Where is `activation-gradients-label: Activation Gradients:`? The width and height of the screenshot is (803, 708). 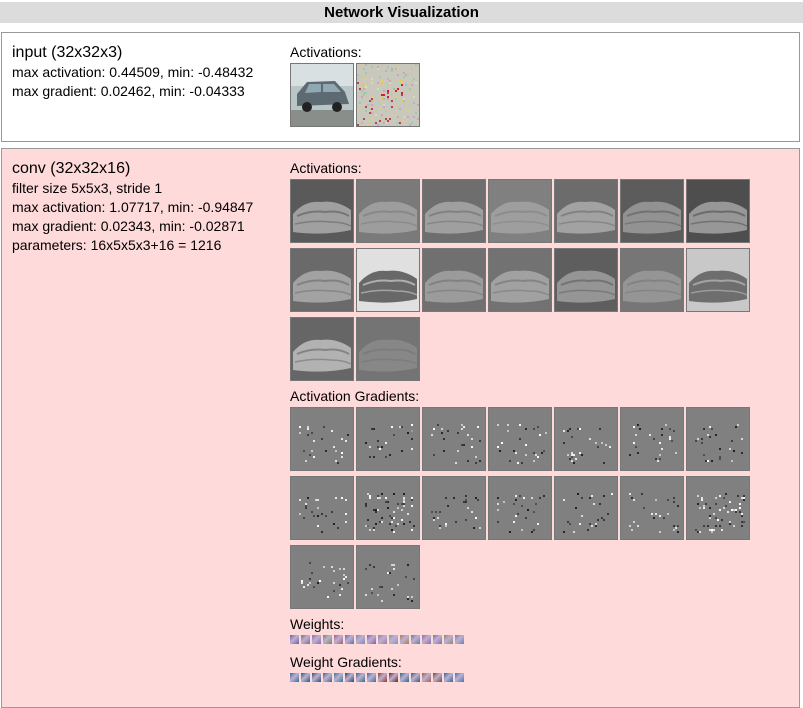
activation-gradients-label: Activation Gradients: is located at coordinates (355, 396).